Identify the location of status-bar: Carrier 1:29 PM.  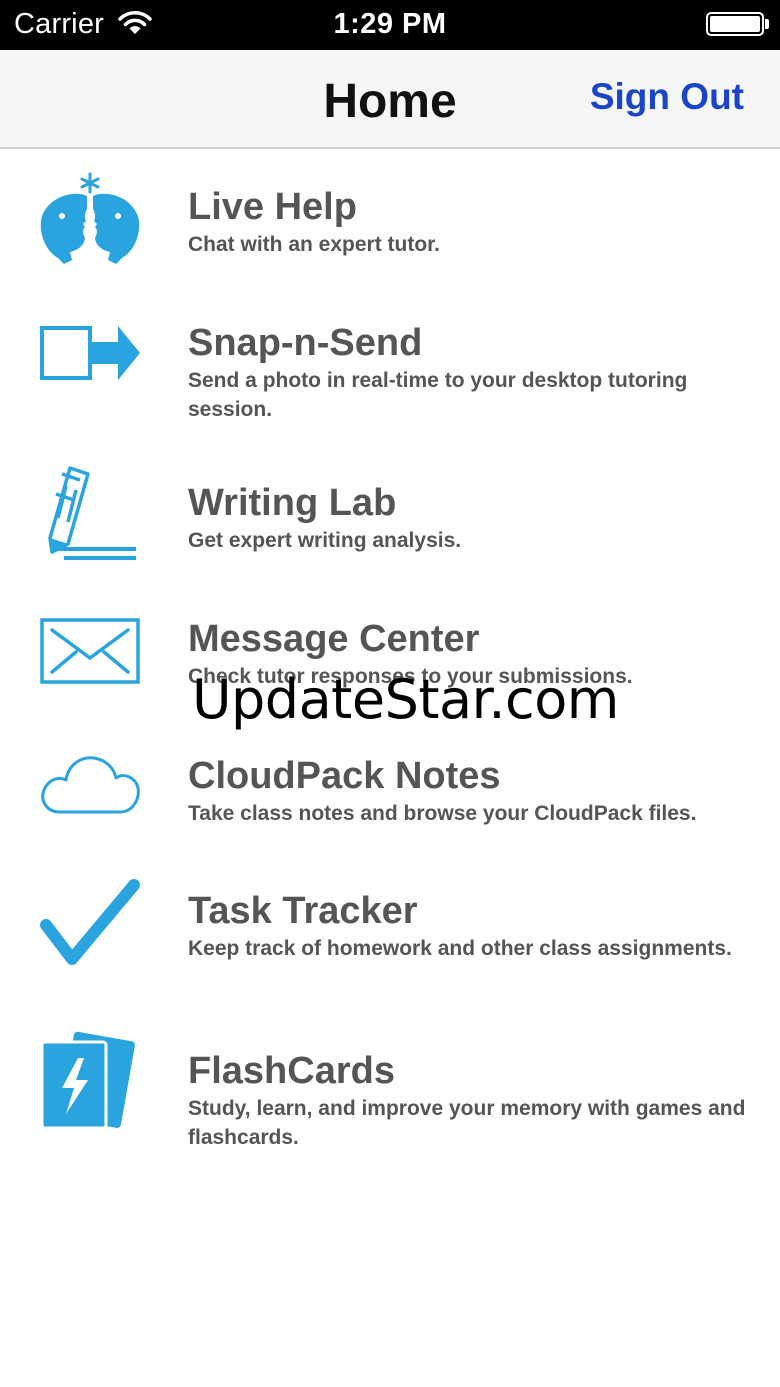
(390, 25).